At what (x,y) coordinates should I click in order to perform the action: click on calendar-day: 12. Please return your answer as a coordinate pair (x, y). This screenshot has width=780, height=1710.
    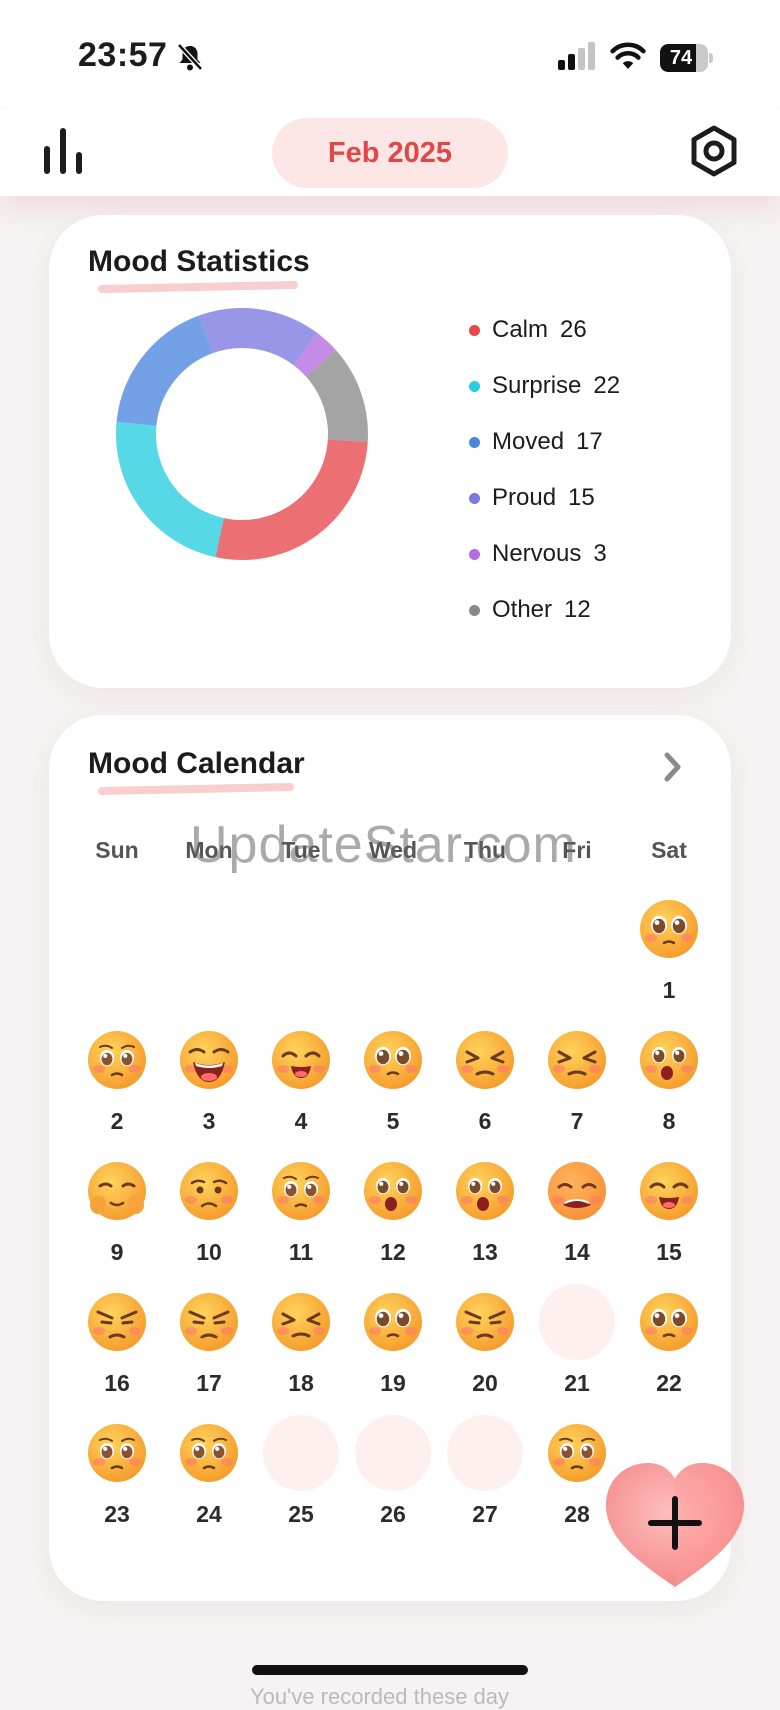
    Looking at the image, I should click on (393, 1219).